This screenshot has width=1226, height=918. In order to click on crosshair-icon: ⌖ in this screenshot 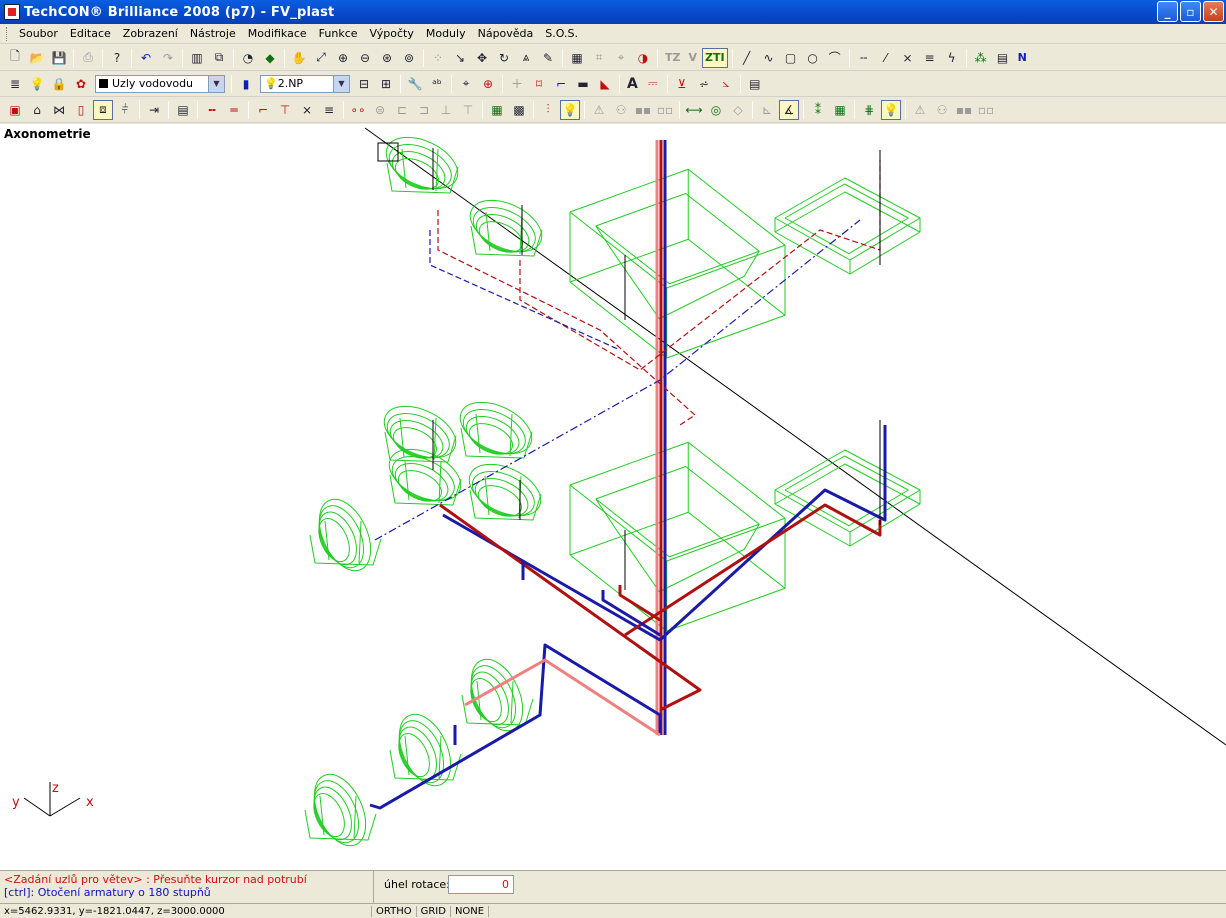, I will do `click(466, 84)`.